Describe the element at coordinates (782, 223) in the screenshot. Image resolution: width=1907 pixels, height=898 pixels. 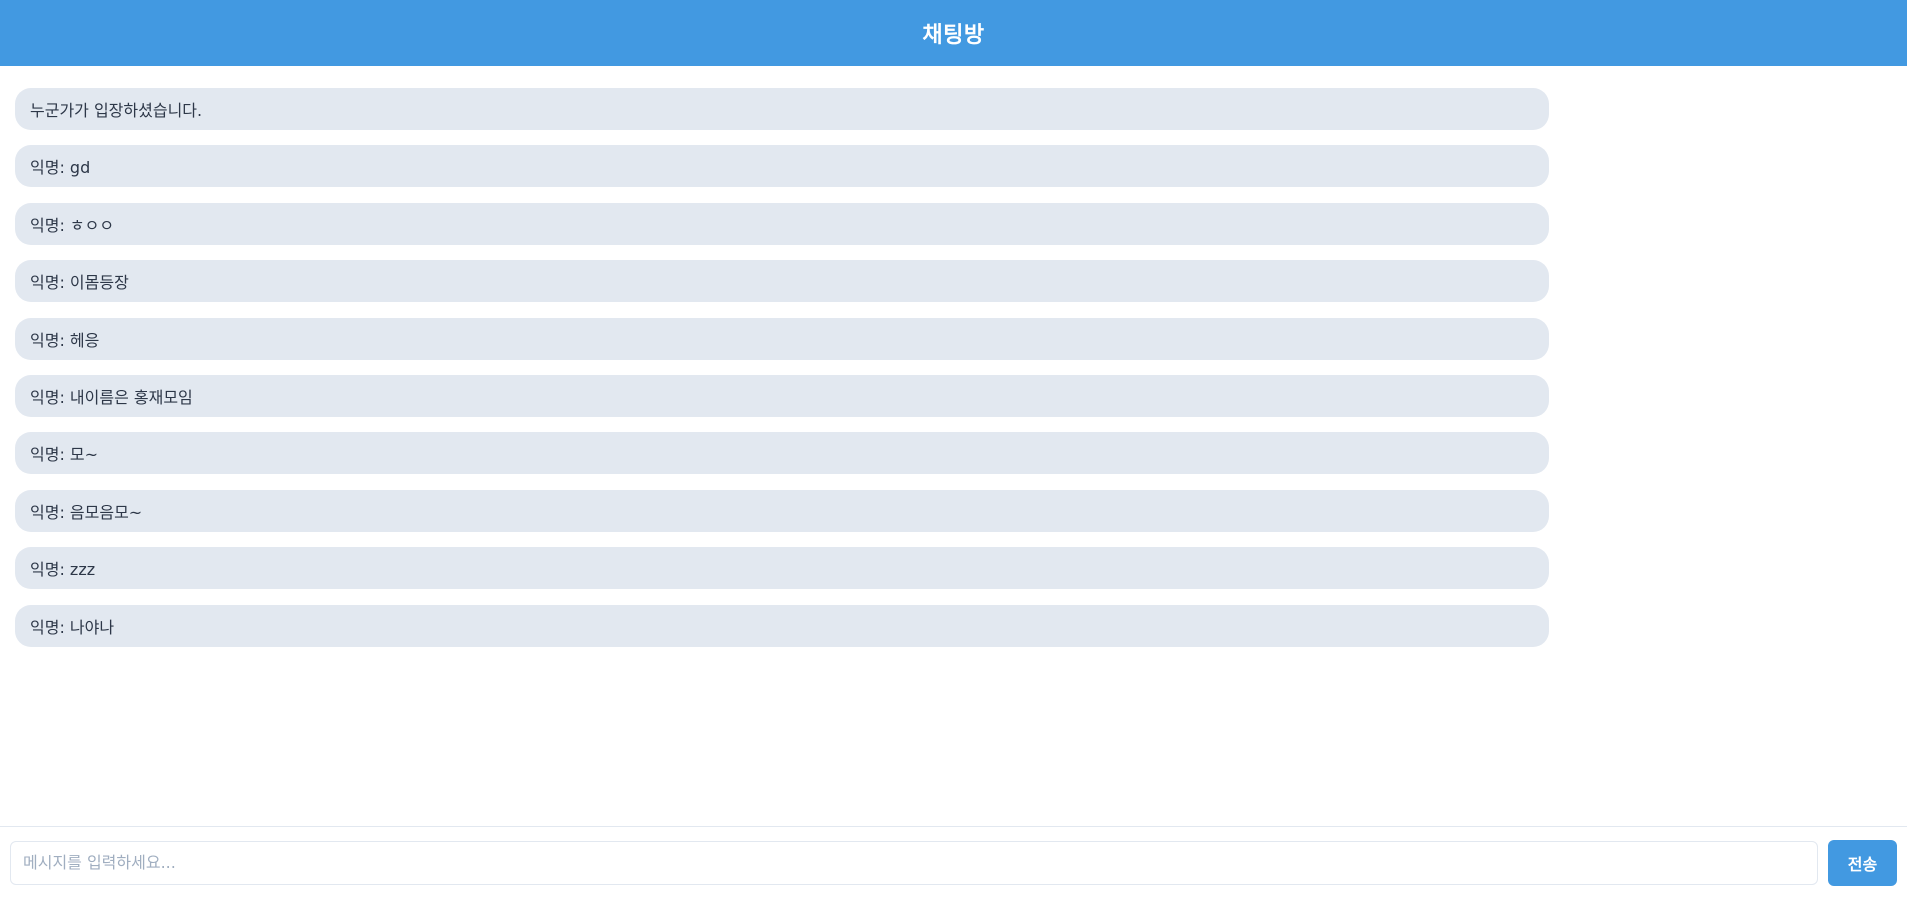
I see `message-item: 익명: ㅎㅇㅇ` at that location.